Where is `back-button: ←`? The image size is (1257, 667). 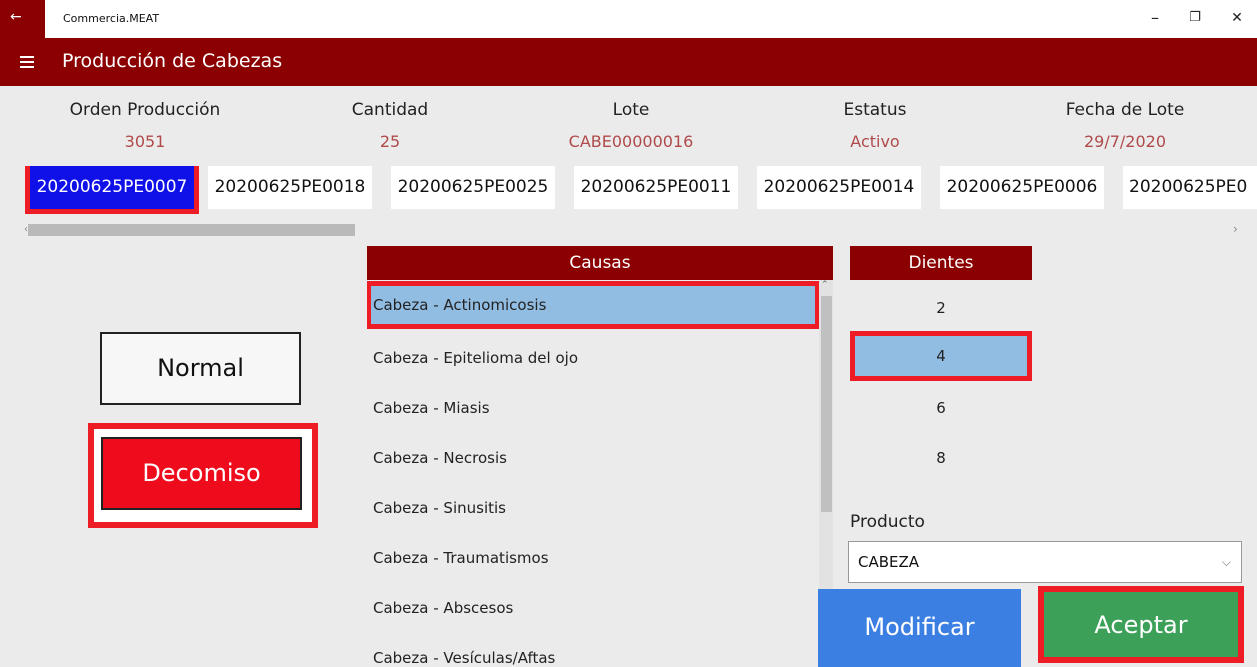 back-button: ← is located at coordinates (22, 19).